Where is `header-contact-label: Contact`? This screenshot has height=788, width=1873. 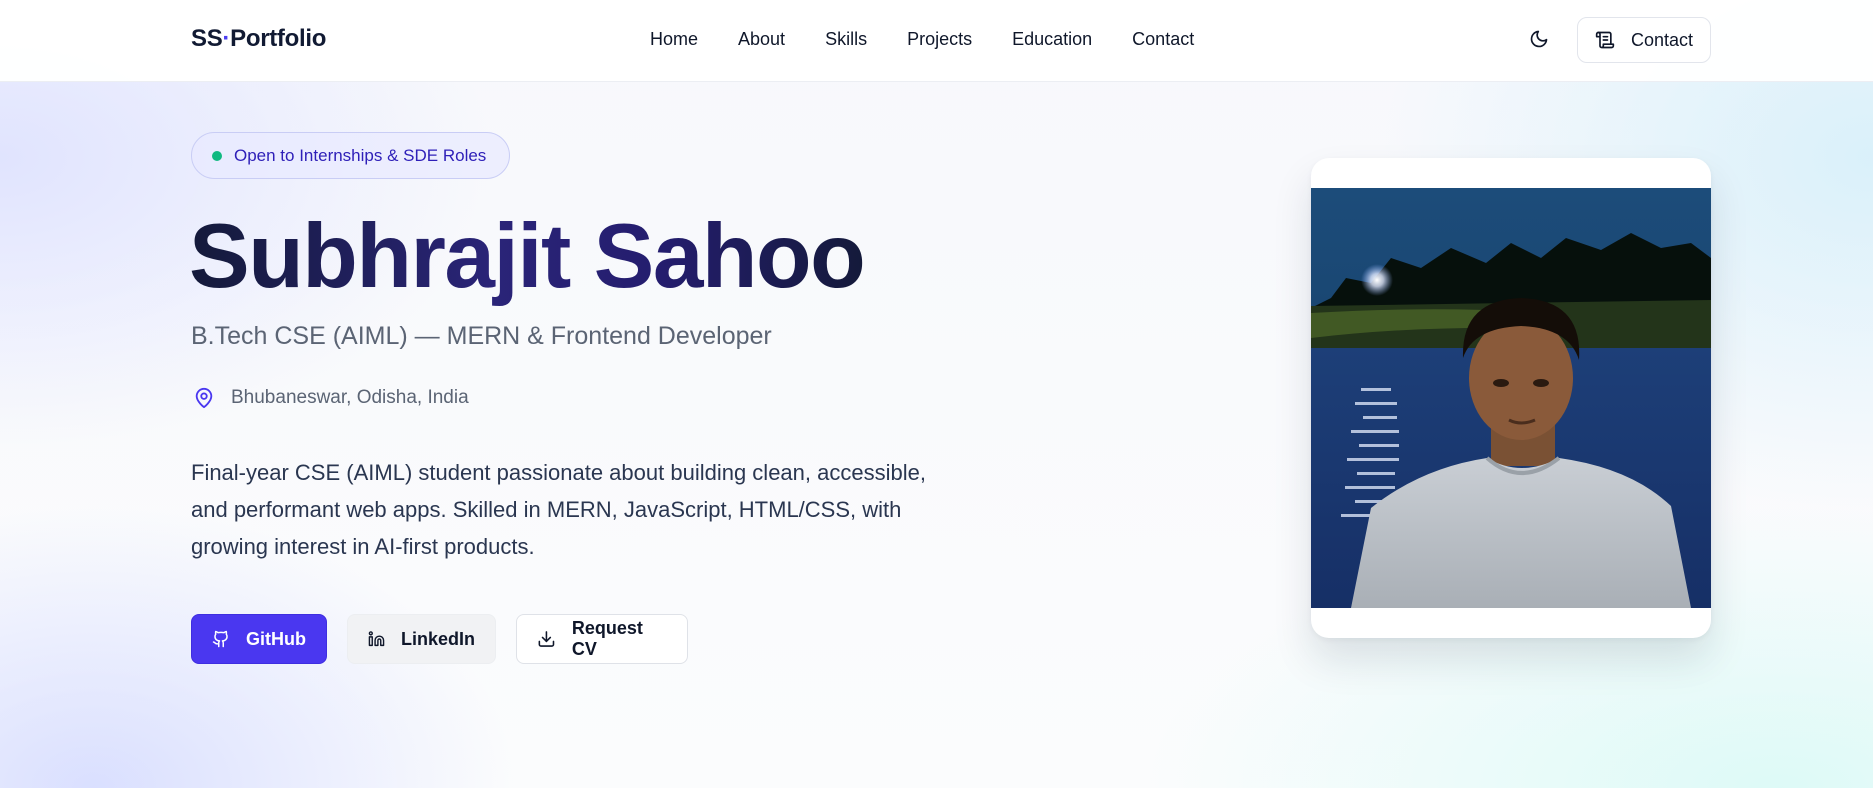 header-contact-label: Contact is located at coordinates (1662, 39).